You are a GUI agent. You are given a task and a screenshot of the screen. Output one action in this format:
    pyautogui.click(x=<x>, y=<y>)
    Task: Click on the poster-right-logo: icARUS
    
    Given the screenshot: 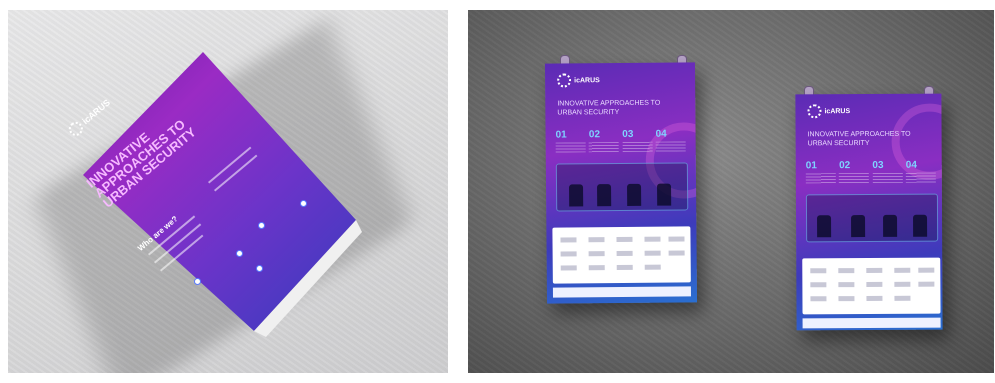 What is the action you would take?
    pyautogui.click(x=829, y=111)
    